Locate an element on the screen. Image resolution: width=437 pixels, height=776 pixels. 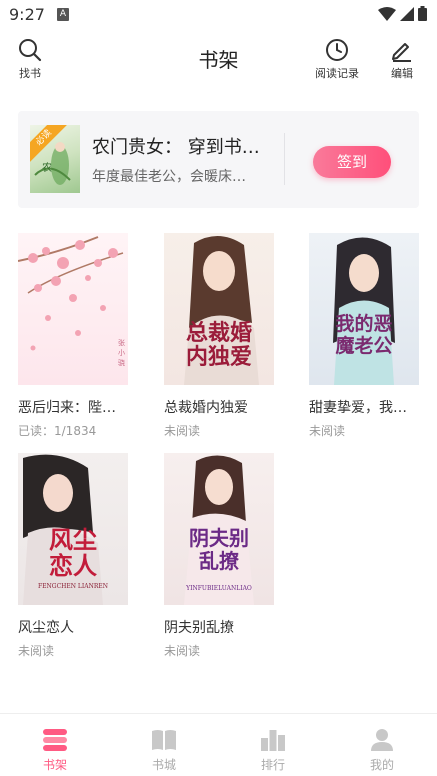
edit-button: 编辑 is located at coordinates (402, 59).